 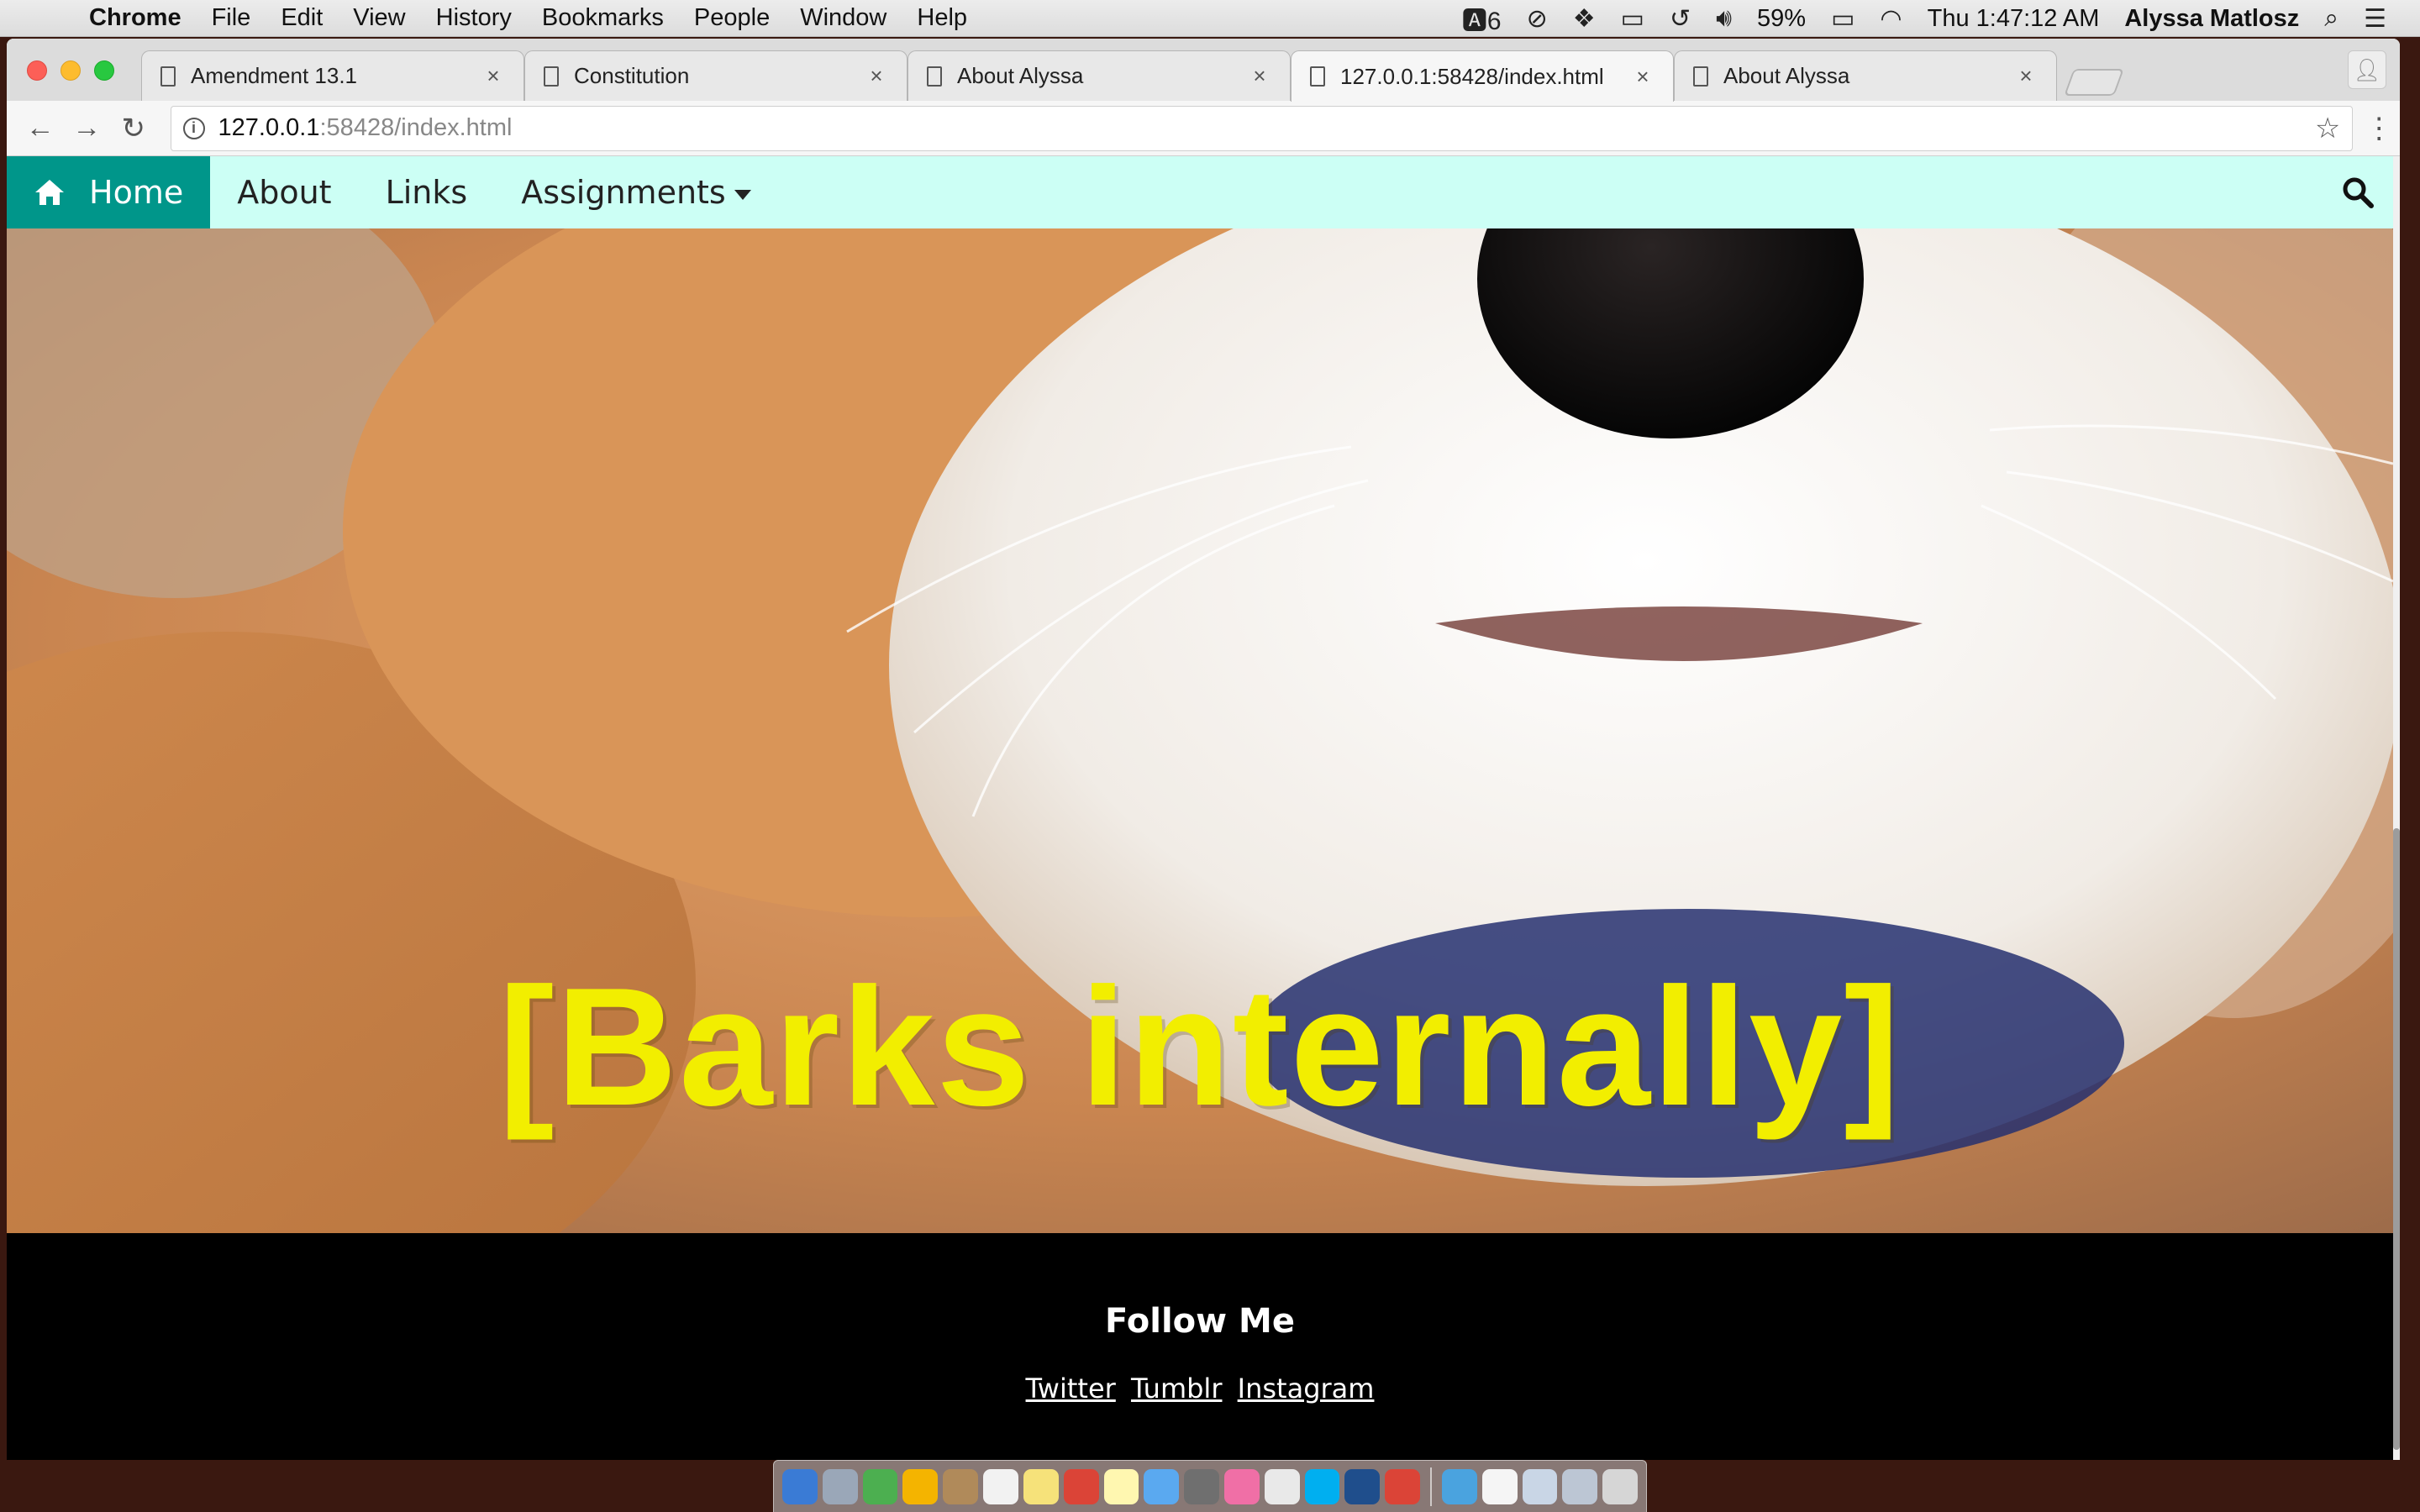 I want to click on folder-icon, so click(x=1459, y=1486).